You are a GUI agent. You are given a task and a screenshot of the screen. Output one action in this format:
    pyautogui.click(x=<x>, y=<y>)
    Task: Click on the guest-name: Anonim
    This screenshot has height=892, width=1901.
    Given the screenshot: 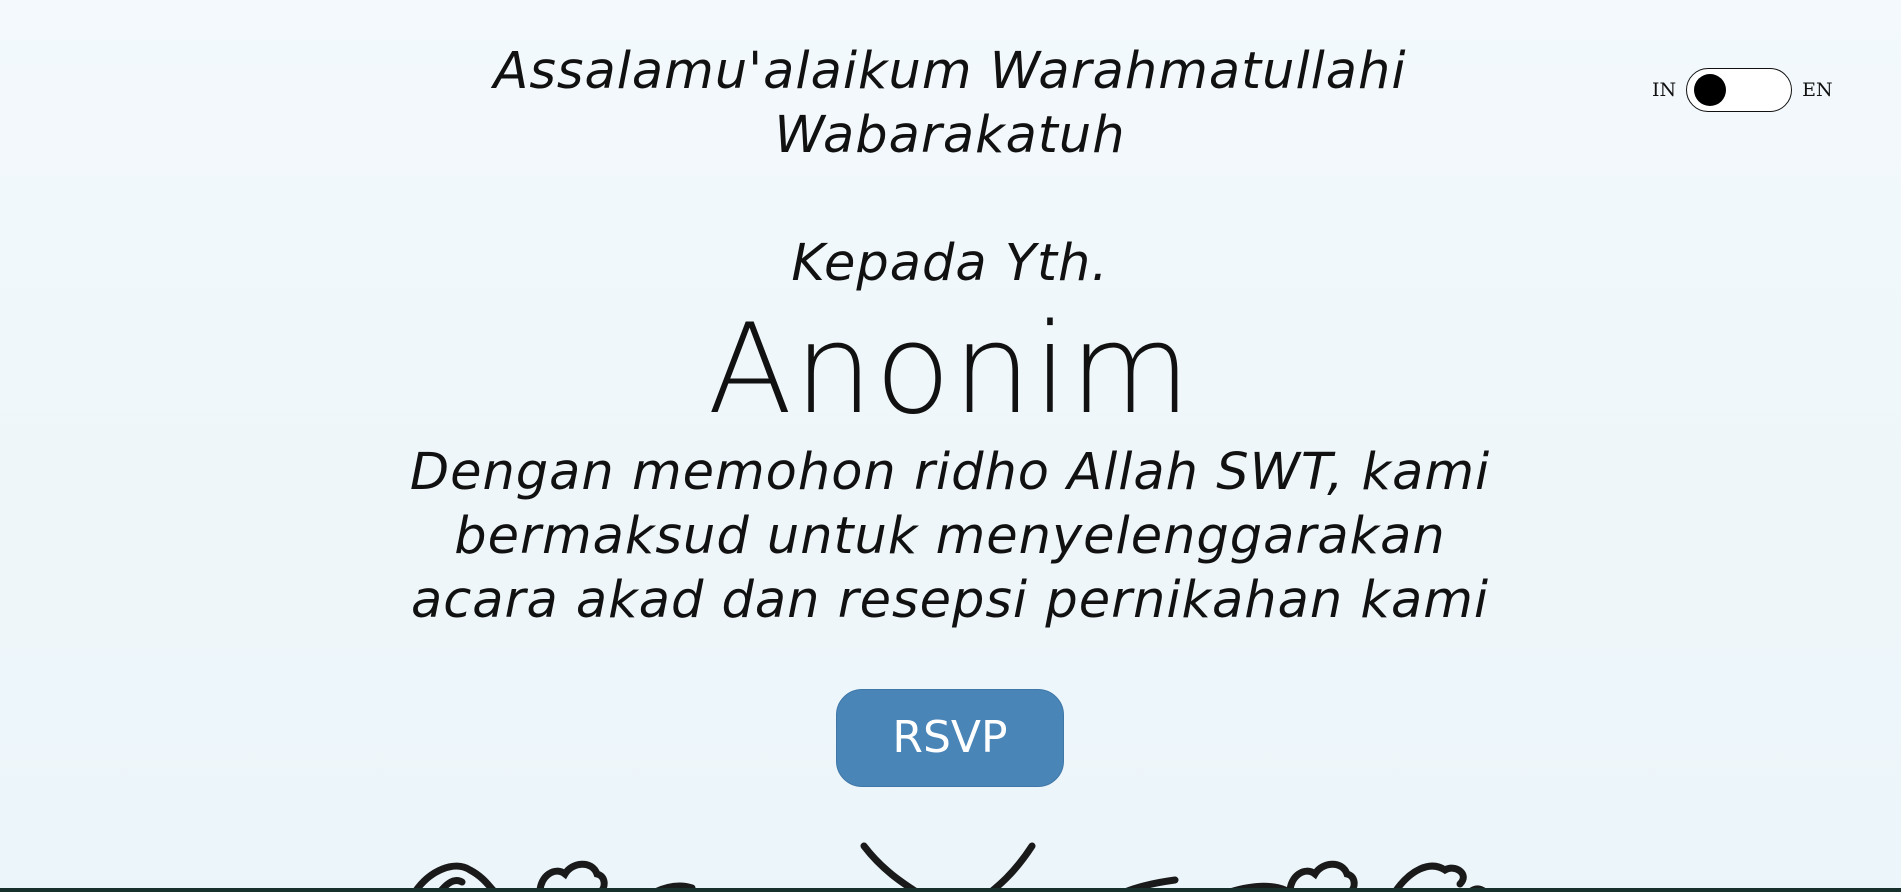 What is the action you would take?
    pyautogui.click(x=950, y=370)
    